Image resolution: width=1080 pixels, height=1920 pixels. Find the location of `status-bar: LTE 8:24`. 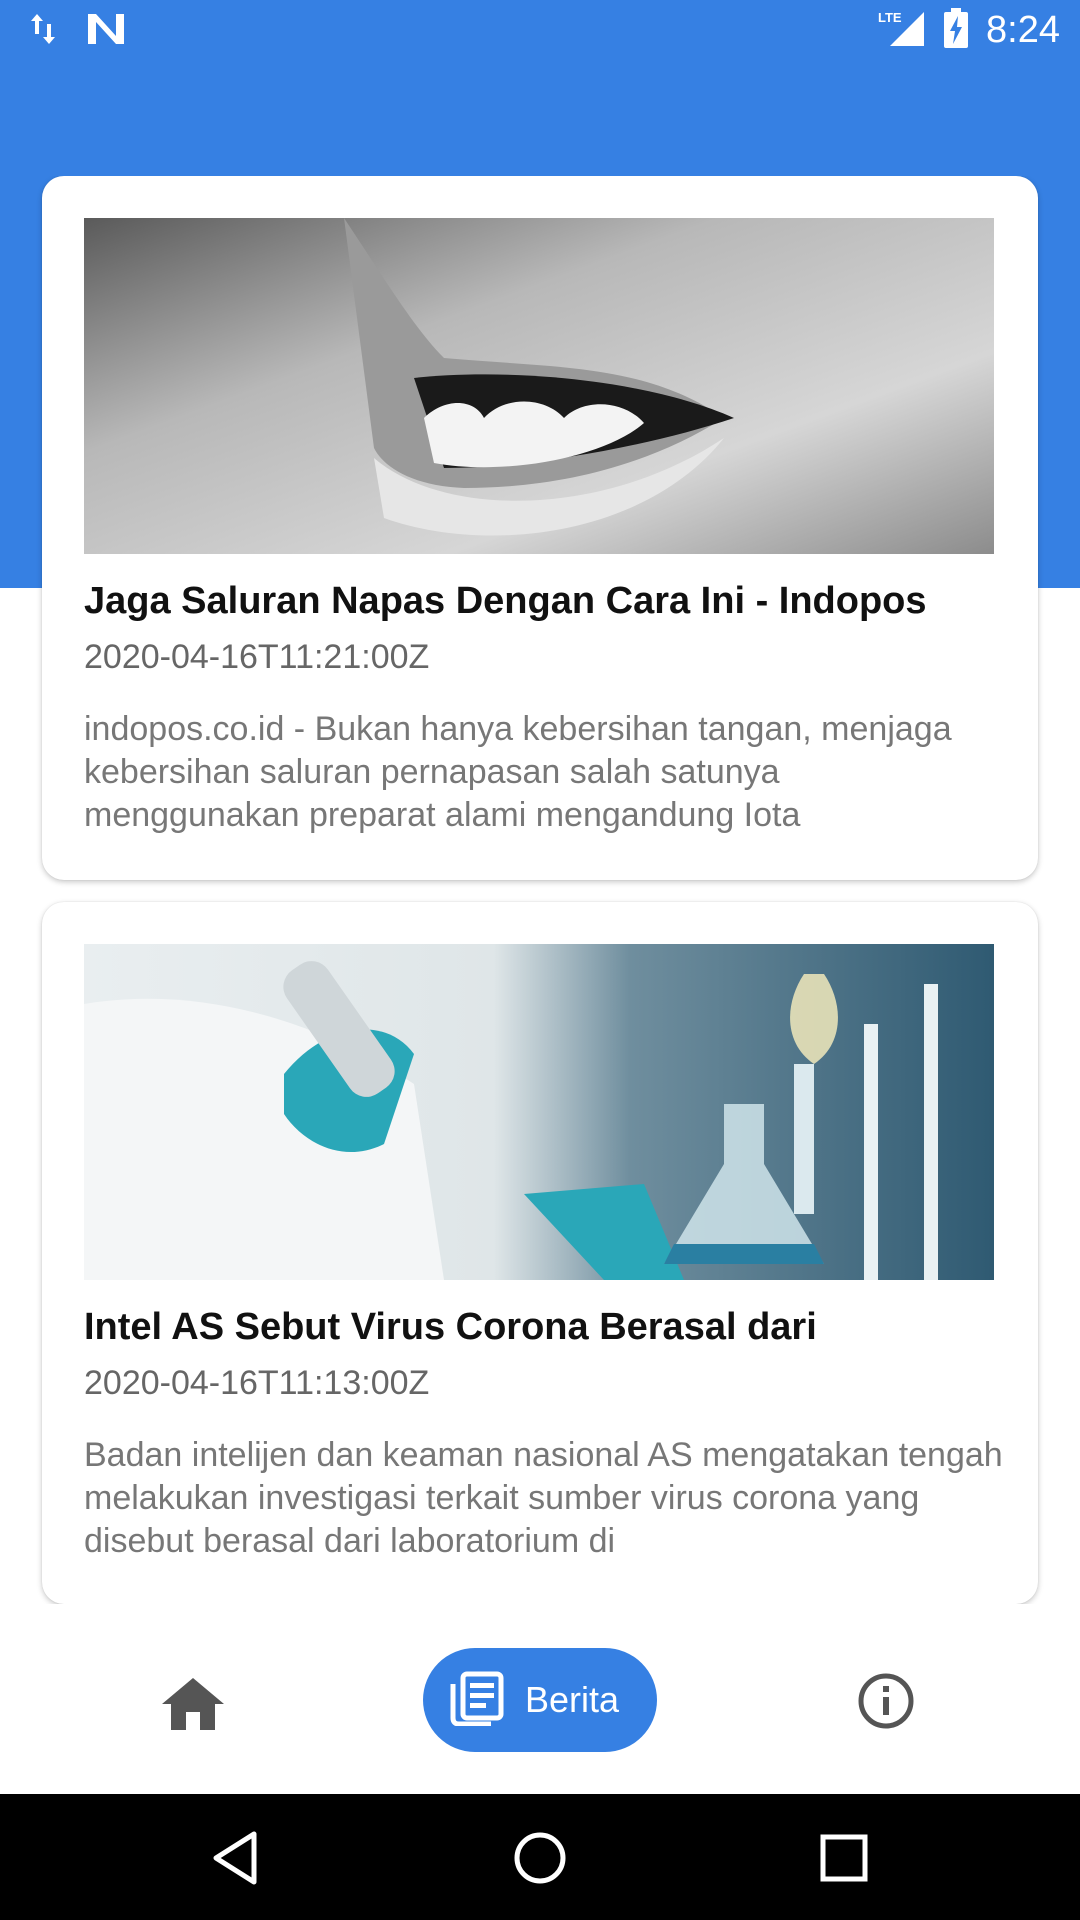

status-bar: LTE 8:24 is located at coordinates (540, 32).